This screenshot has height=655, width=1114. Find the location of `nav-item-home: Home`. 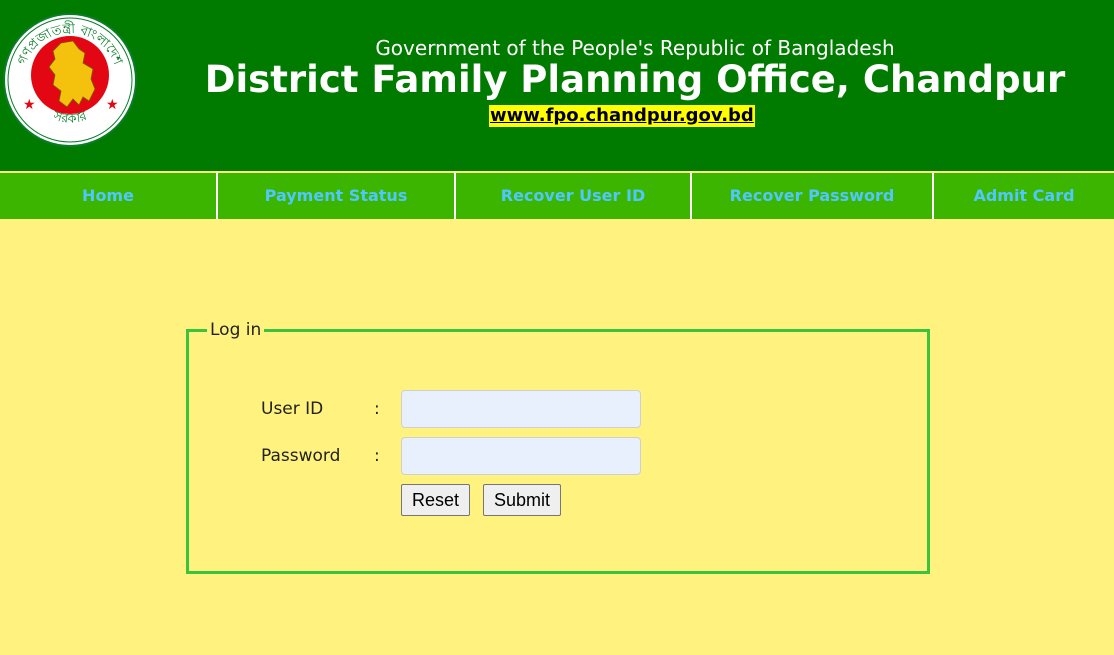

nav-item-home: Home is located at coordinates (109, 196).